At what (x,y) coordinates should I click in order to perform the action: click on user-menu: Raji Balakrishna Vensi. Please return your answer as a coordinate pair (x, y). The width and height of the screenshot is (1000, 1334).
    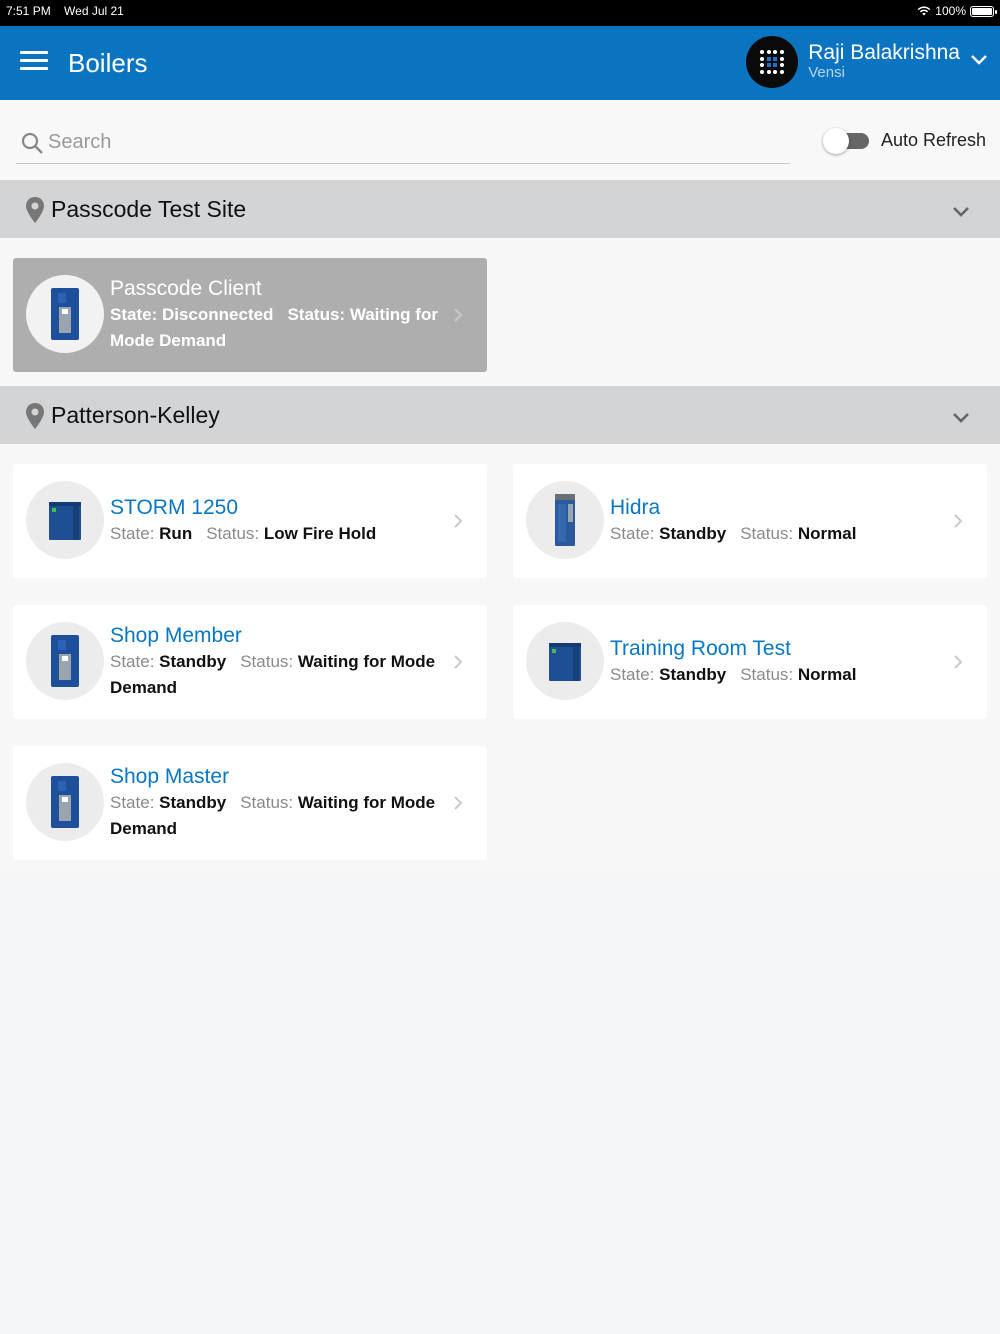
    Looking at the image, I should click on (867, 62).